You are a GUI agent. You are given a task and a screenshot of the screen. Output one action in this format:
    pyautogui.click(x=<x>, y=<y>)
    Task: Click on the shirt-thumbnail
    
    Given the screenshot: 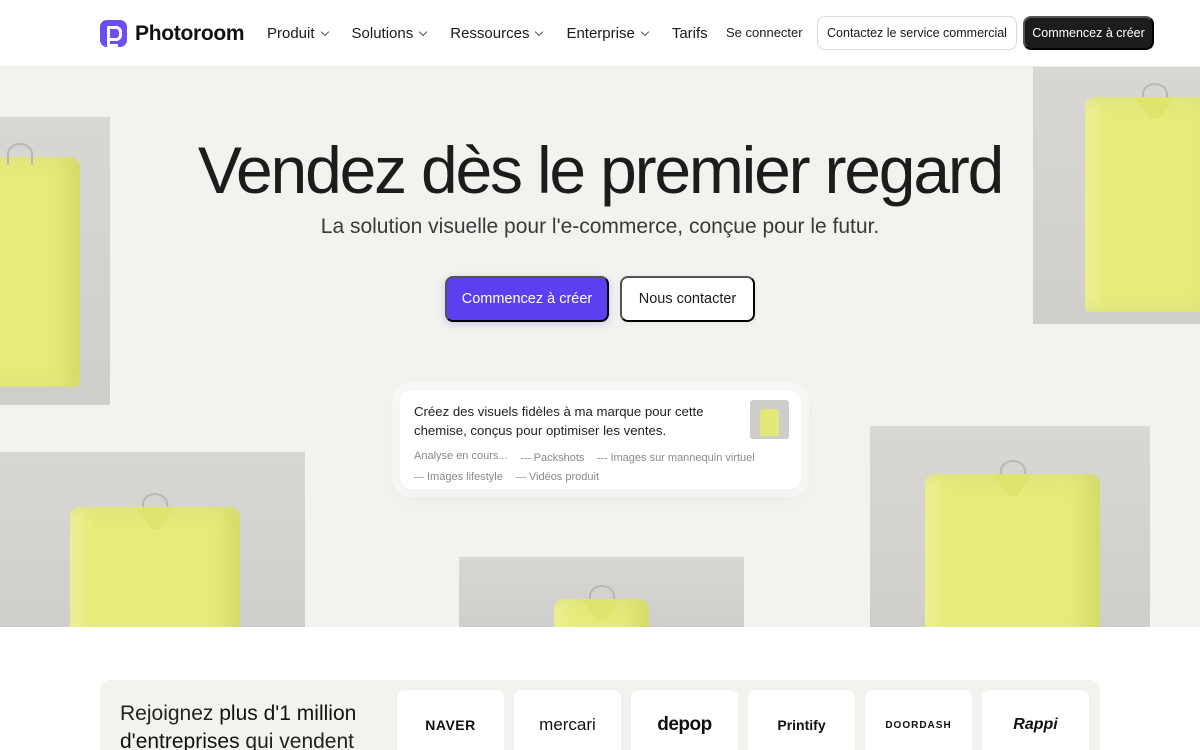 What is the action you would take?
    pyautogui.click(x=769, y=419)
    